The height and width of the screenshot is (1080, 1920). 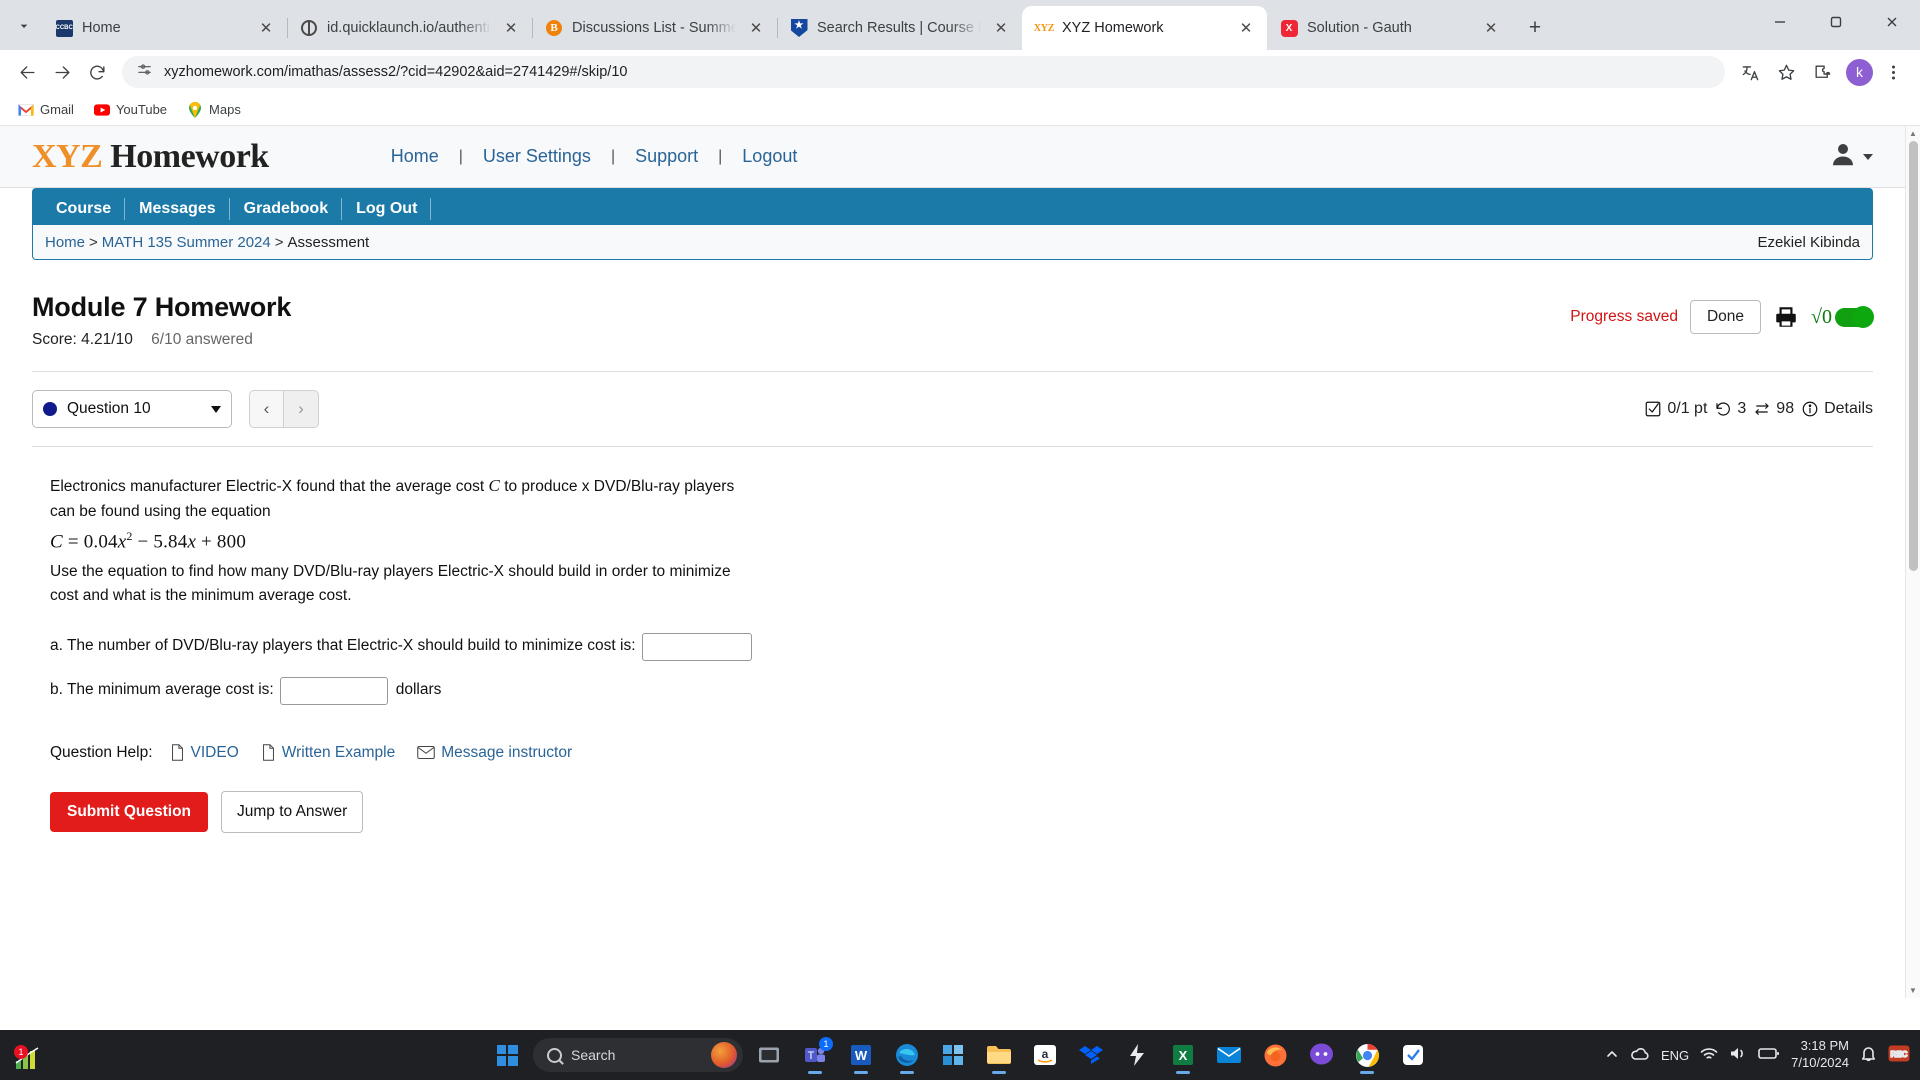 What do you see at coordinates (826, 1044) in the screenshot?
I see `teams-badge: 1` at bounding box center [826, 1044].